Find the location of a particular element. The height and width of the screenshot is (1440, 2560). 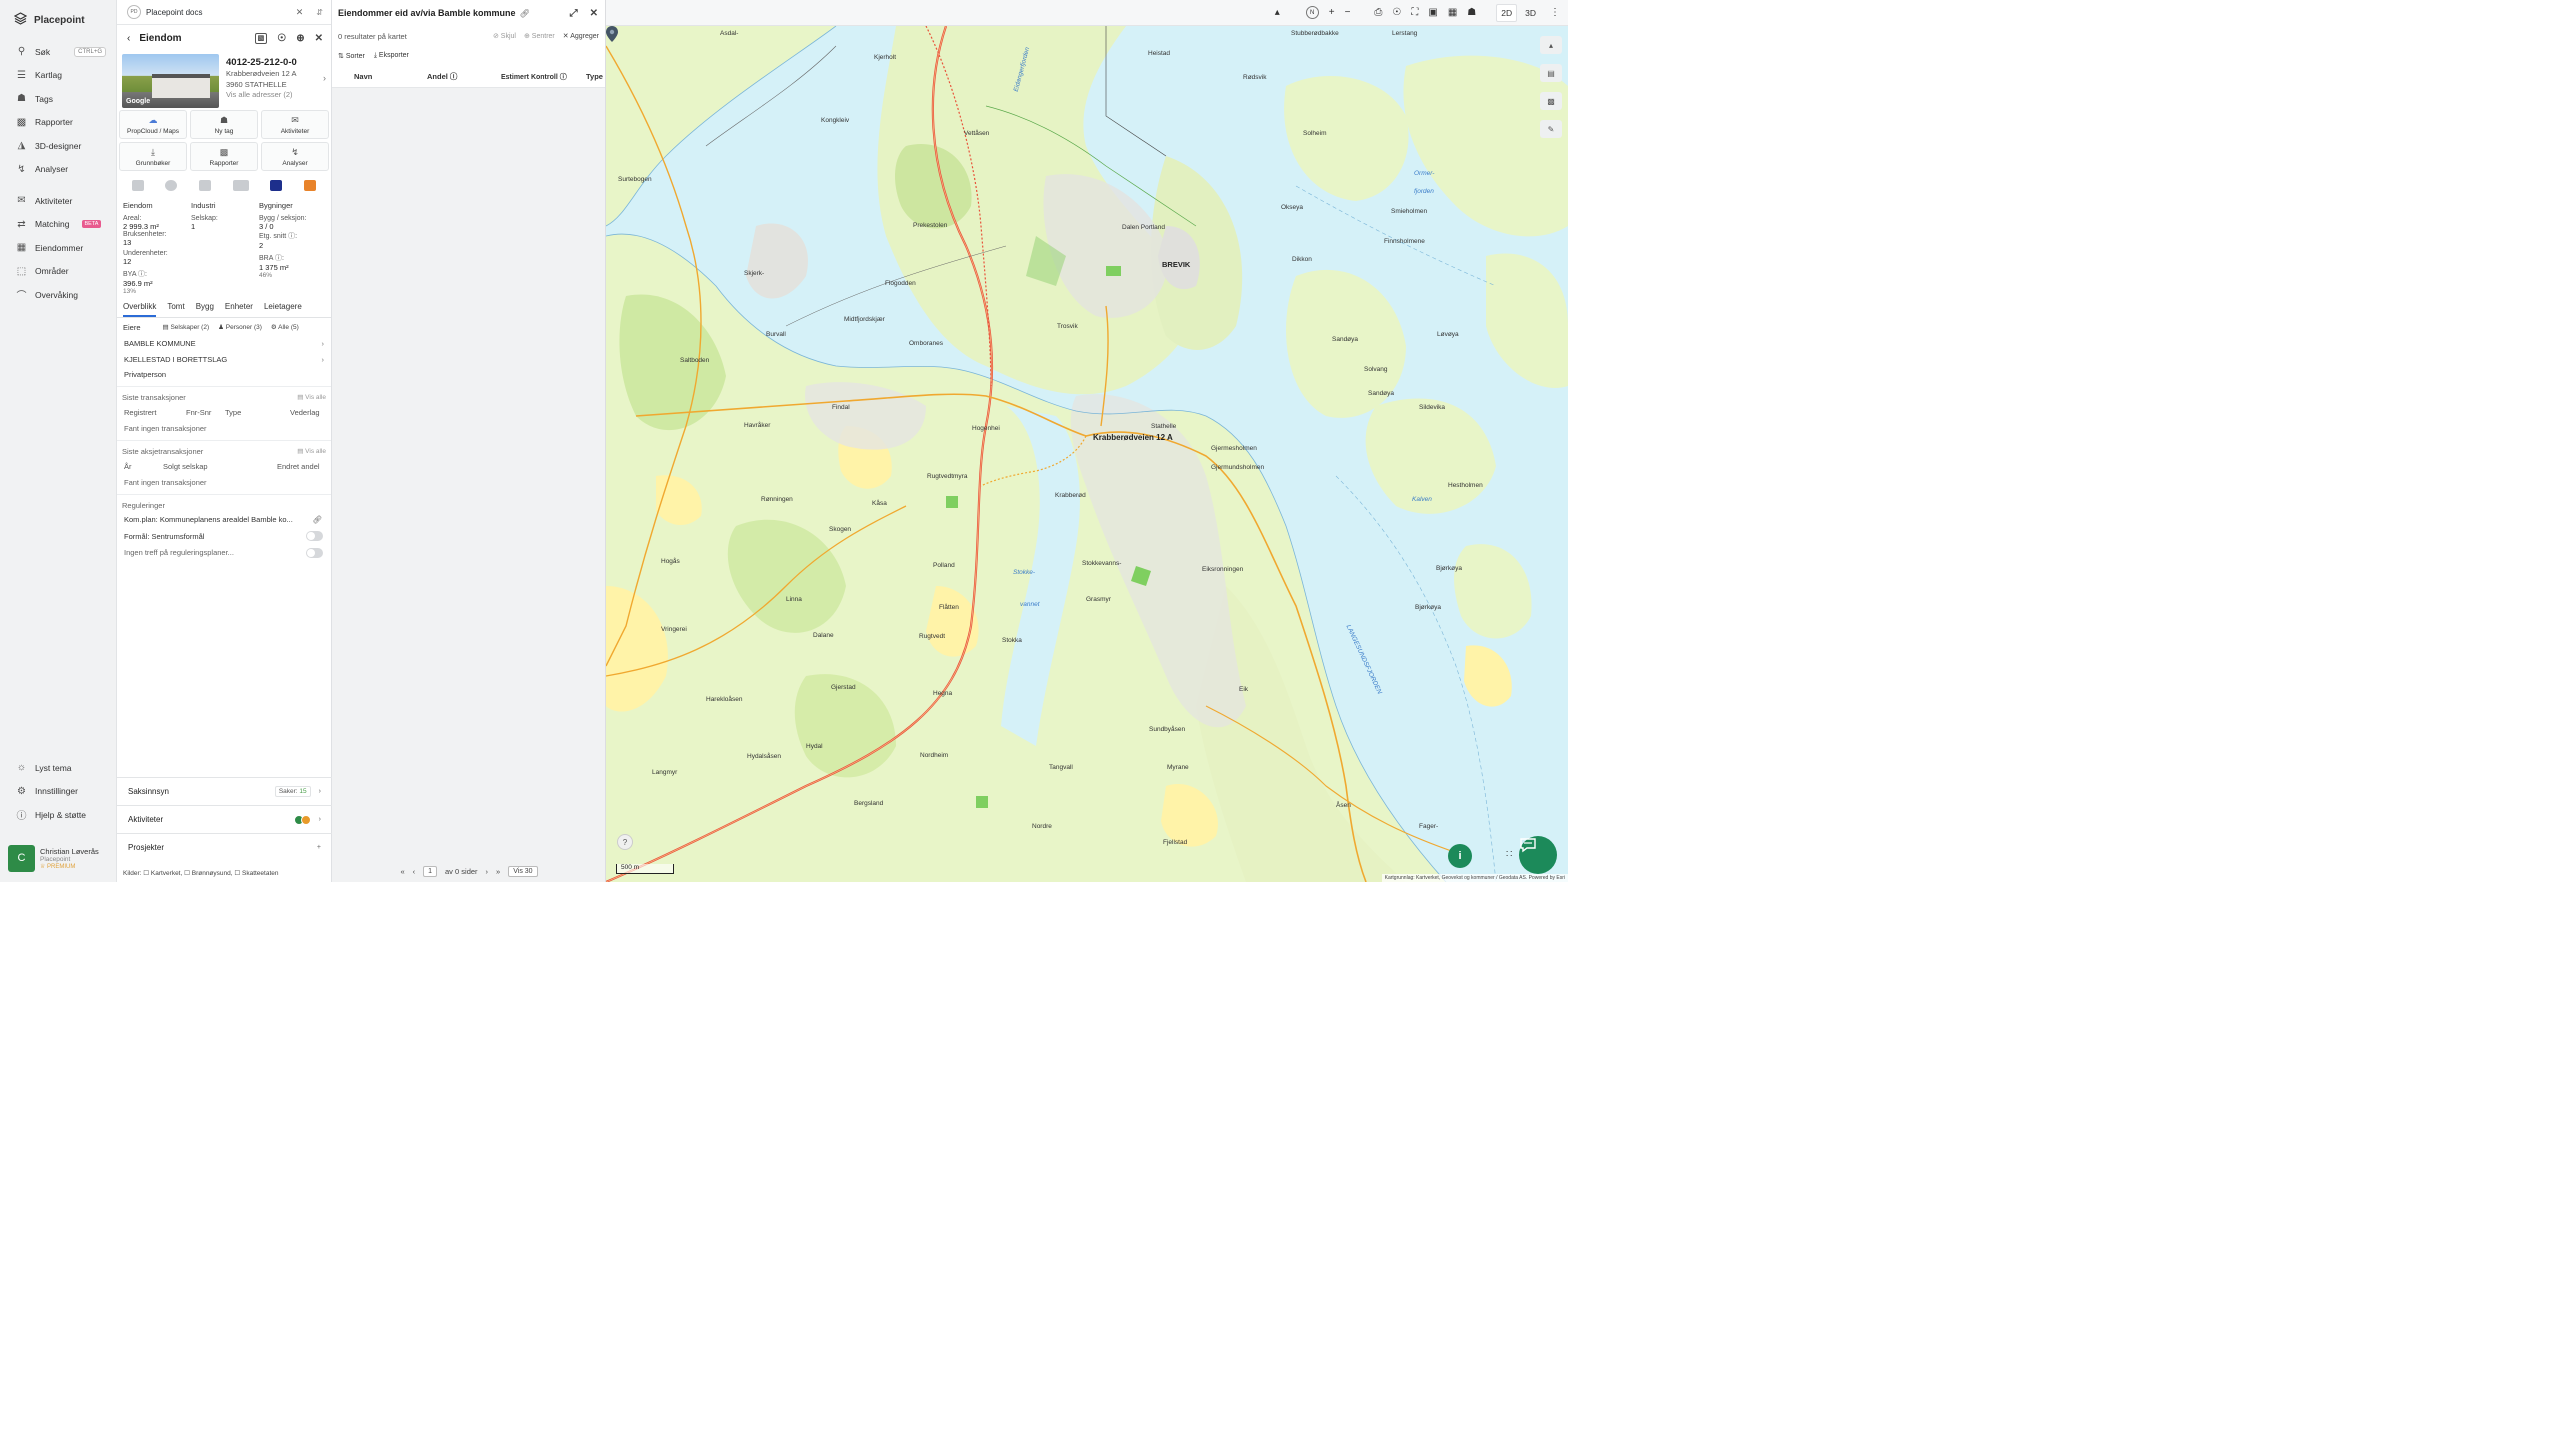

filter-all: ⚙ Alle (5) is located at coordinates (285, 327).